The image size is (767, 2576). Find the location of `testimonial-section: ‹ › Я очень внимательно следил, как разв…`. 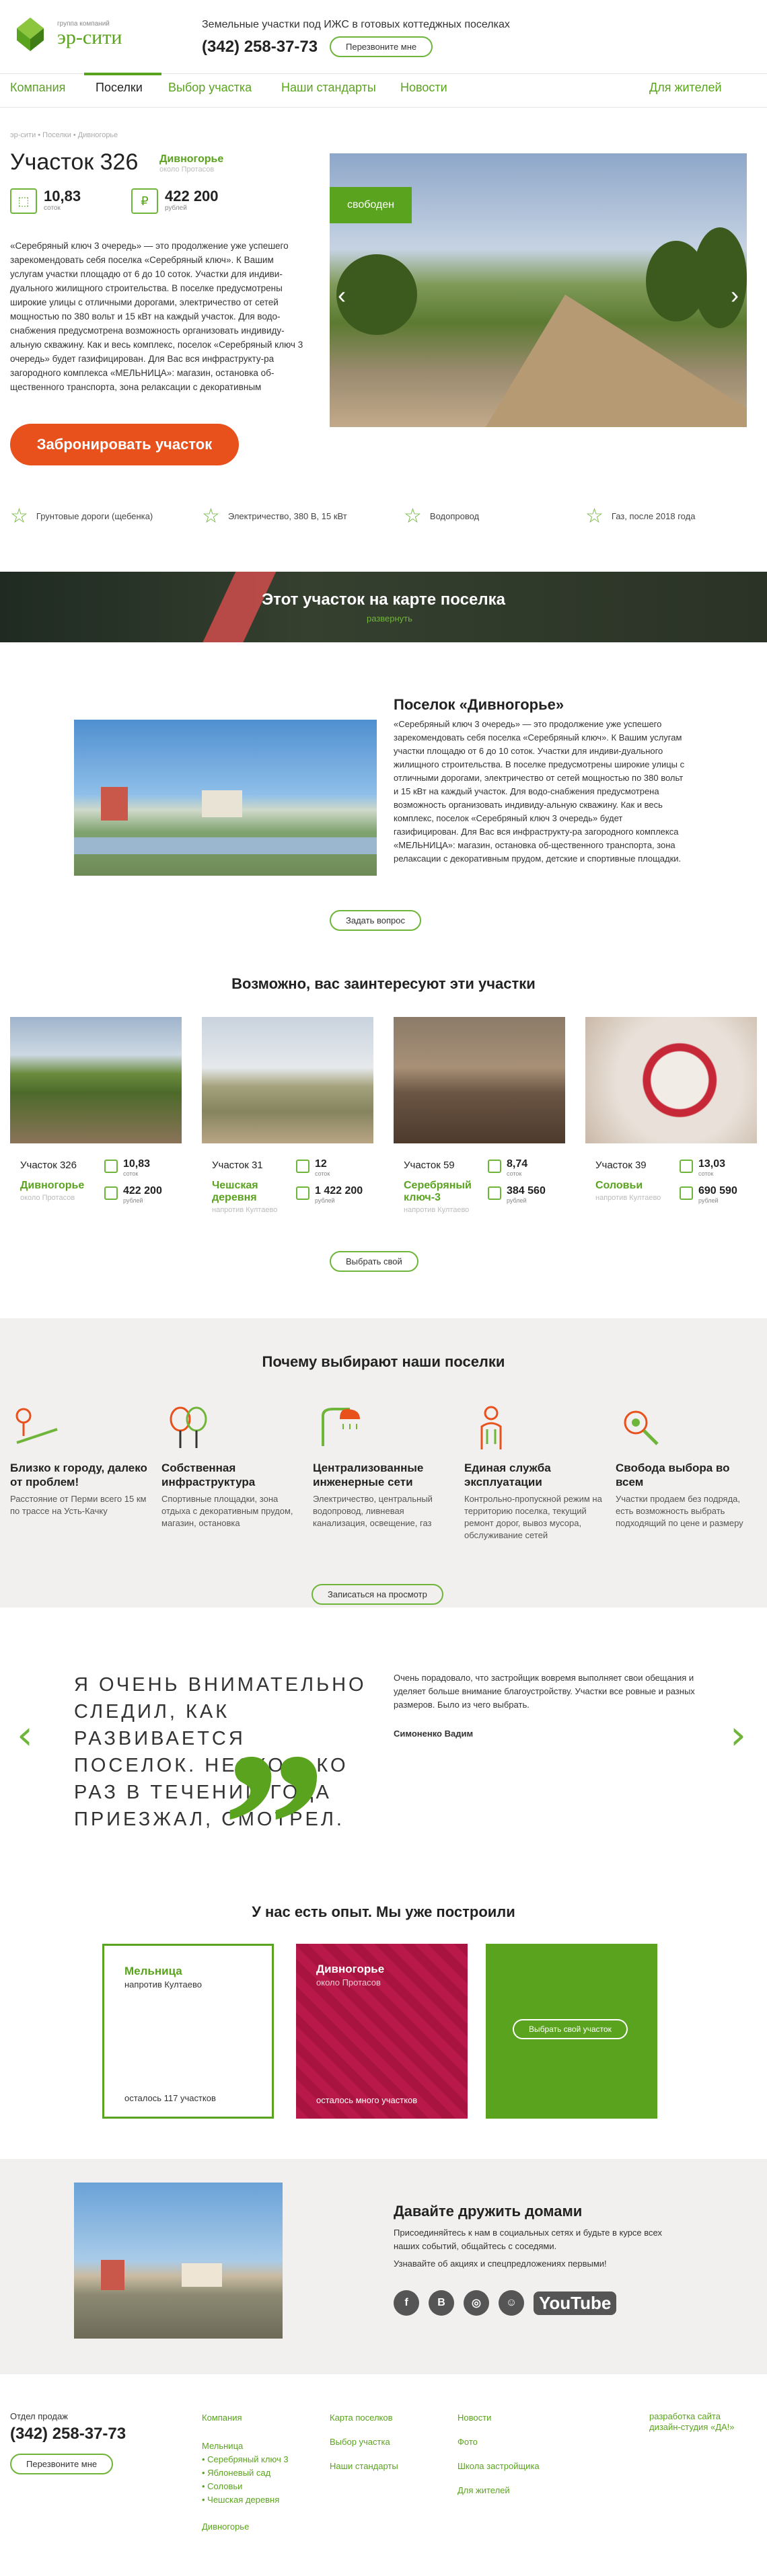

testimonial-section: ‹ › Я очень внимательно следил, как разв… is located at coordinates (383, 1785).